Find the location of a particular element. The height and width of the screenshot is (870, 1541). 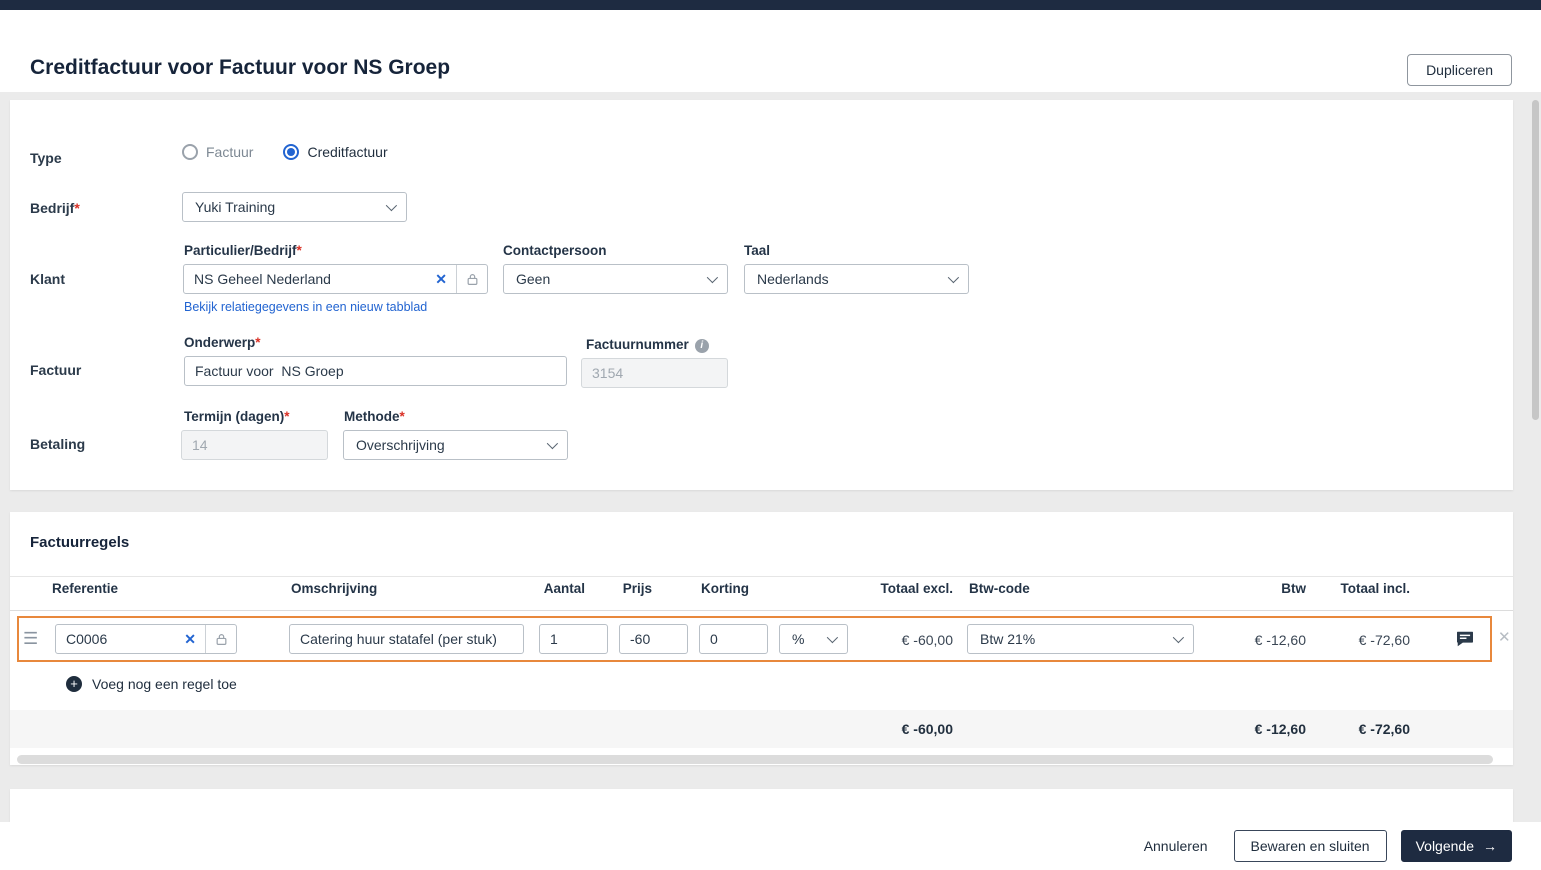

methode-select-value: Overschrijving is located at coordinates (400, 445).